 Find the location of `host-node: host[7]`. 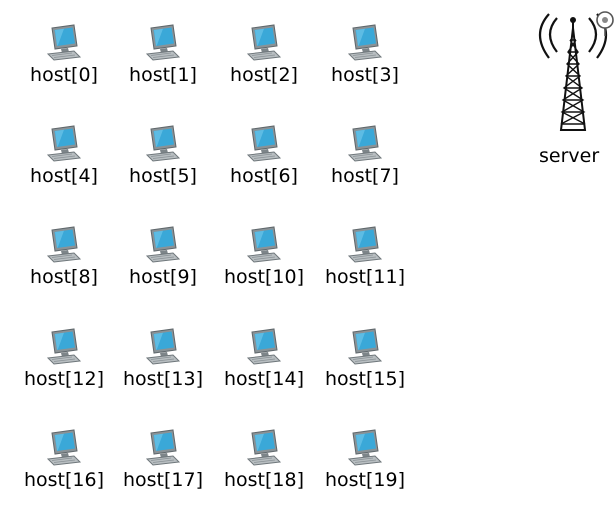

host-node: host[7] is located at coordinates (365, 146).